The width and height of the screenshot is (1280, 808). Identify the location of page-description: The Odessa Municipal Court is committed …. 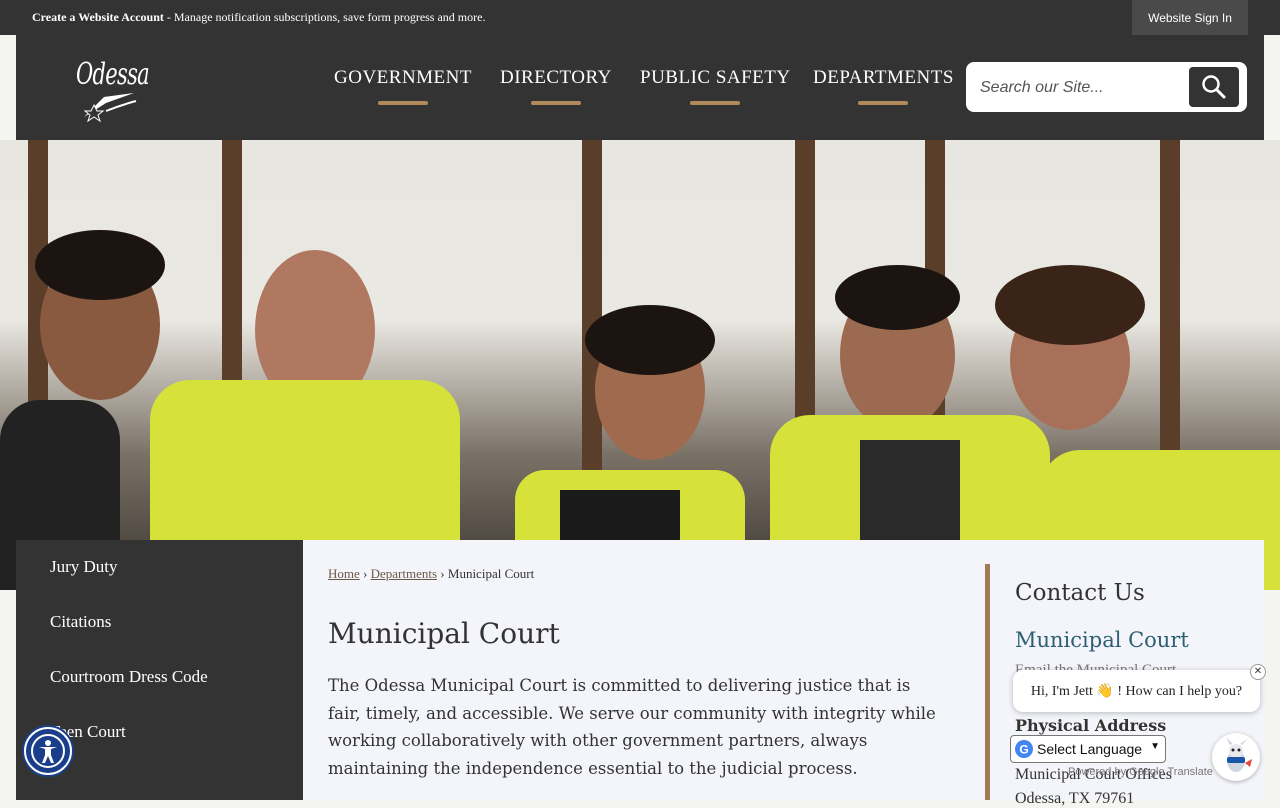
(632, 727).